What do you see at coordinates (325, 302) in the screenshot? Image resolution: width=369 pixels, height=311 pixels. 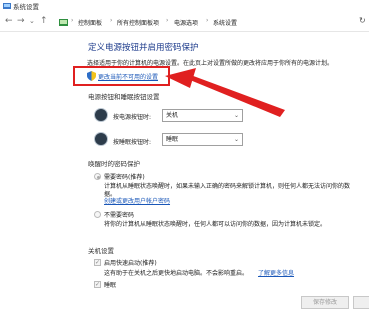 I see `save-changes-button: 保存修改` at bounding box center [325, 302].